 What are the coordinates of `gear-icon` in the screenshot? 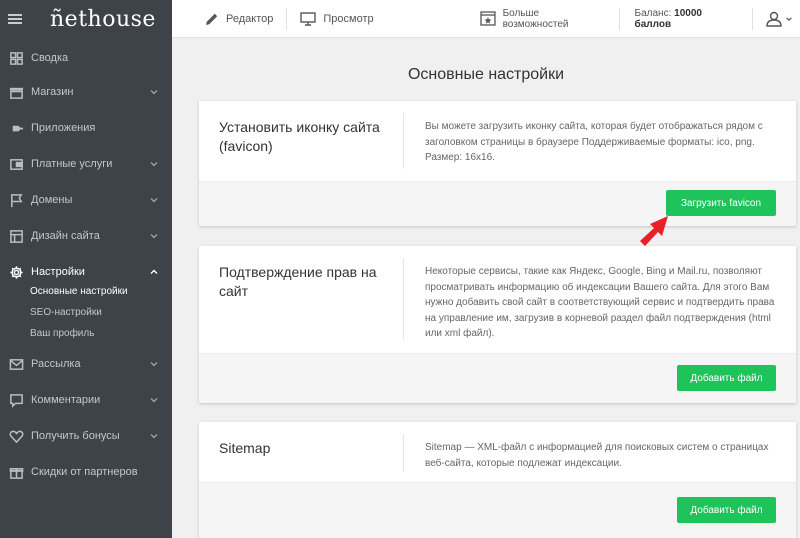 It's located at (16, 272).